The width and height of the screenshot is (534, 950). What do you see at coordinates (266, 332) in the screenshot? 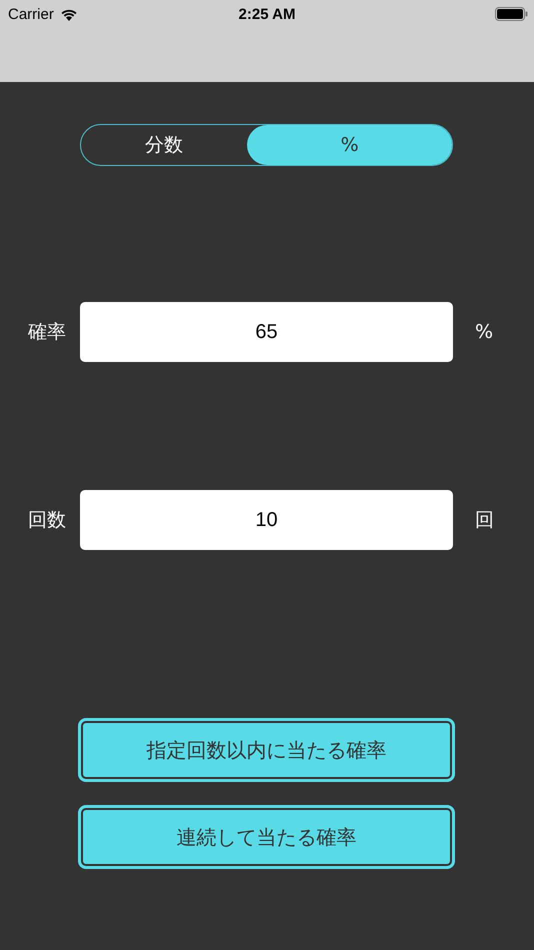
I see `input-field: 65` at bounding box center [266, 332].